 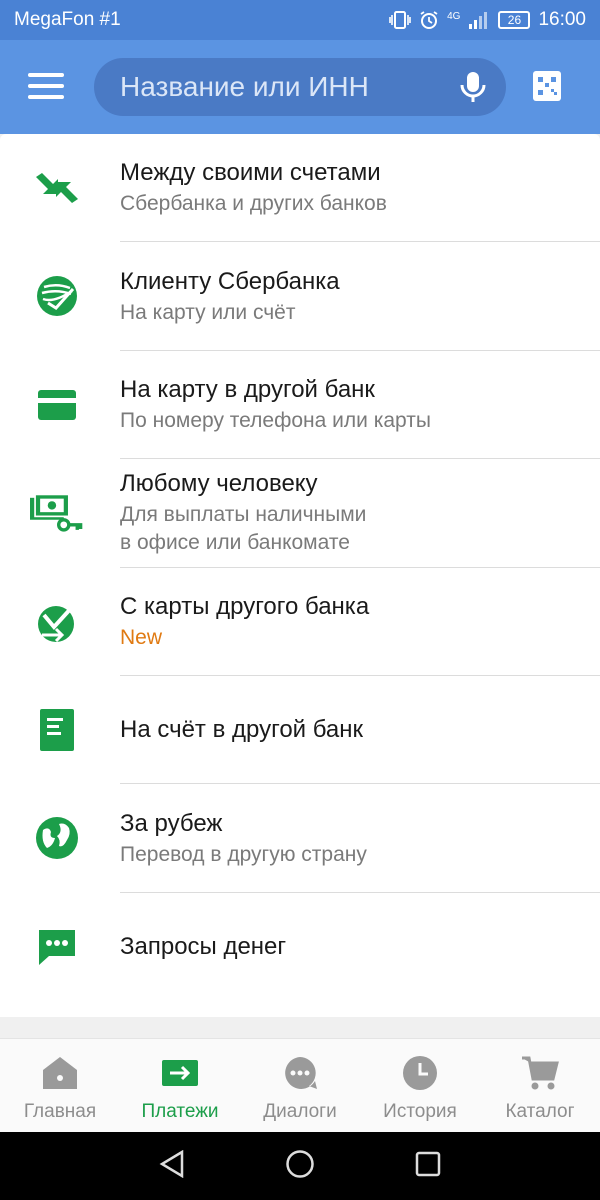 What do you see at coordinates (420, 1111) in the screenshot?
I see `nav-label: История` at bounding box center [420, 1111].